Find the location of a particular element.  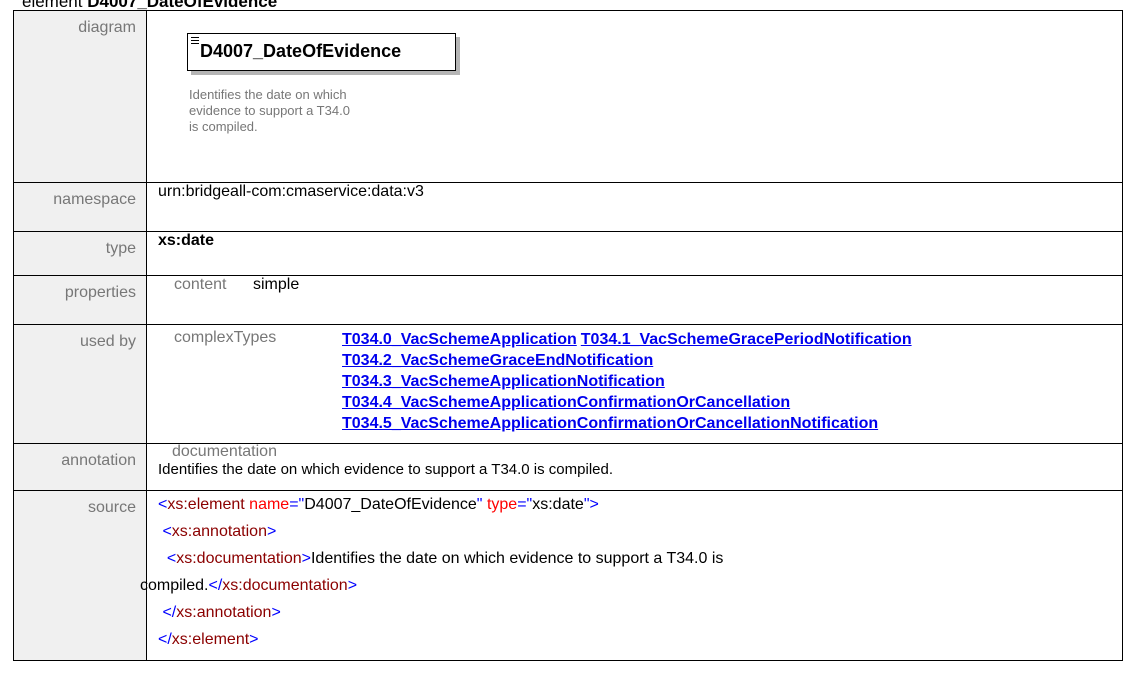

element-lines-icon is located at coordinates (195, 41).